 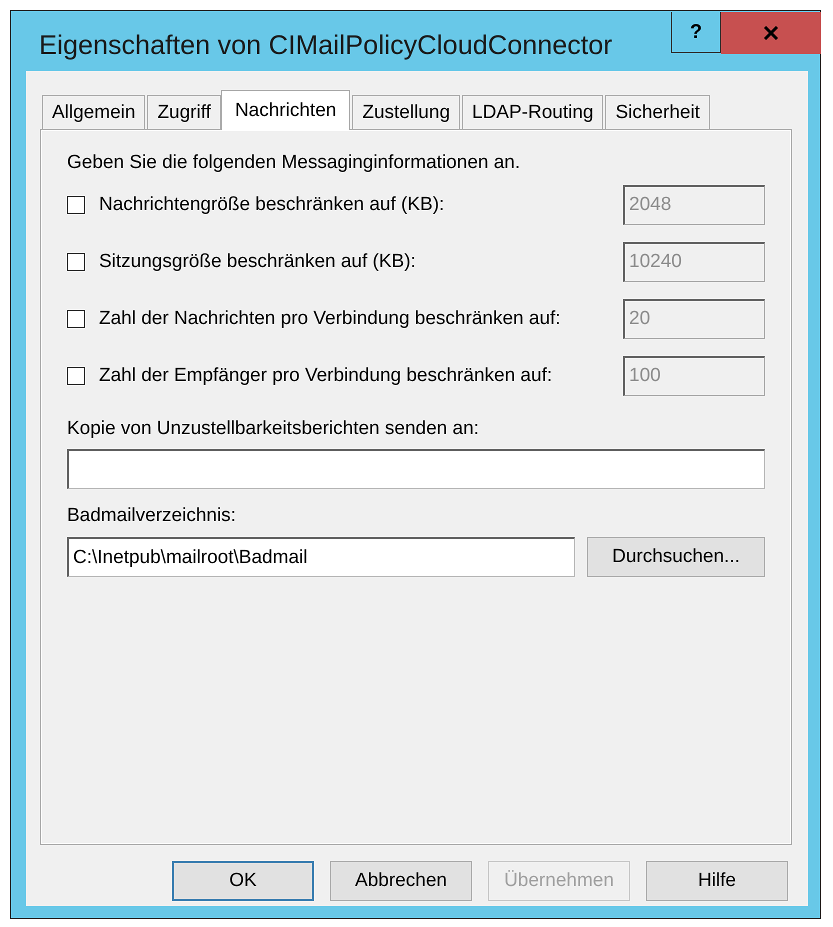 I want to click on field-label: Badmailverzeichnis:, so click(x=152, y=516).